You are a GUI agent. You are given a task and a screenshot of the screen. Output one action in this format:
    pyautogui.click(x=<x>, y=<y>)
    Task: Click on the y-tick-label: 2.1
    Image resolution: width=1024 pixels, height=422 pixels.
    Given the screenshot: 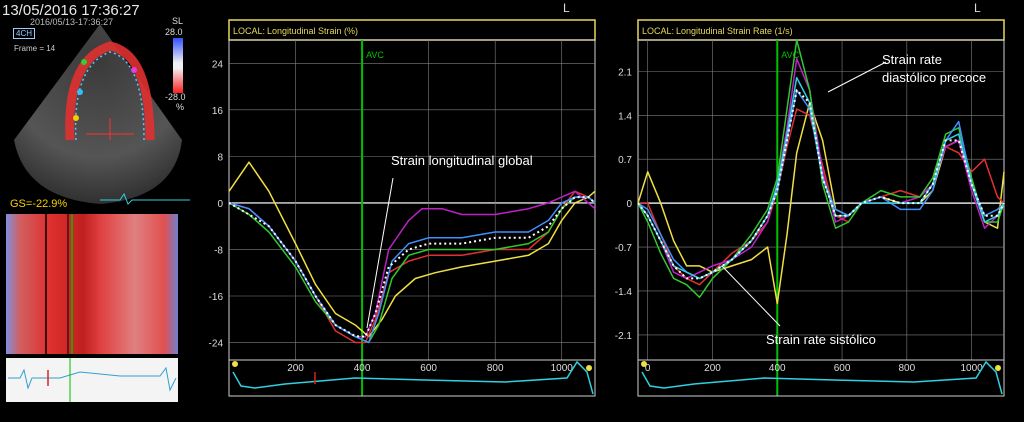 What is the action you would take?
    pyautogui.click(x=625, y=72)
    